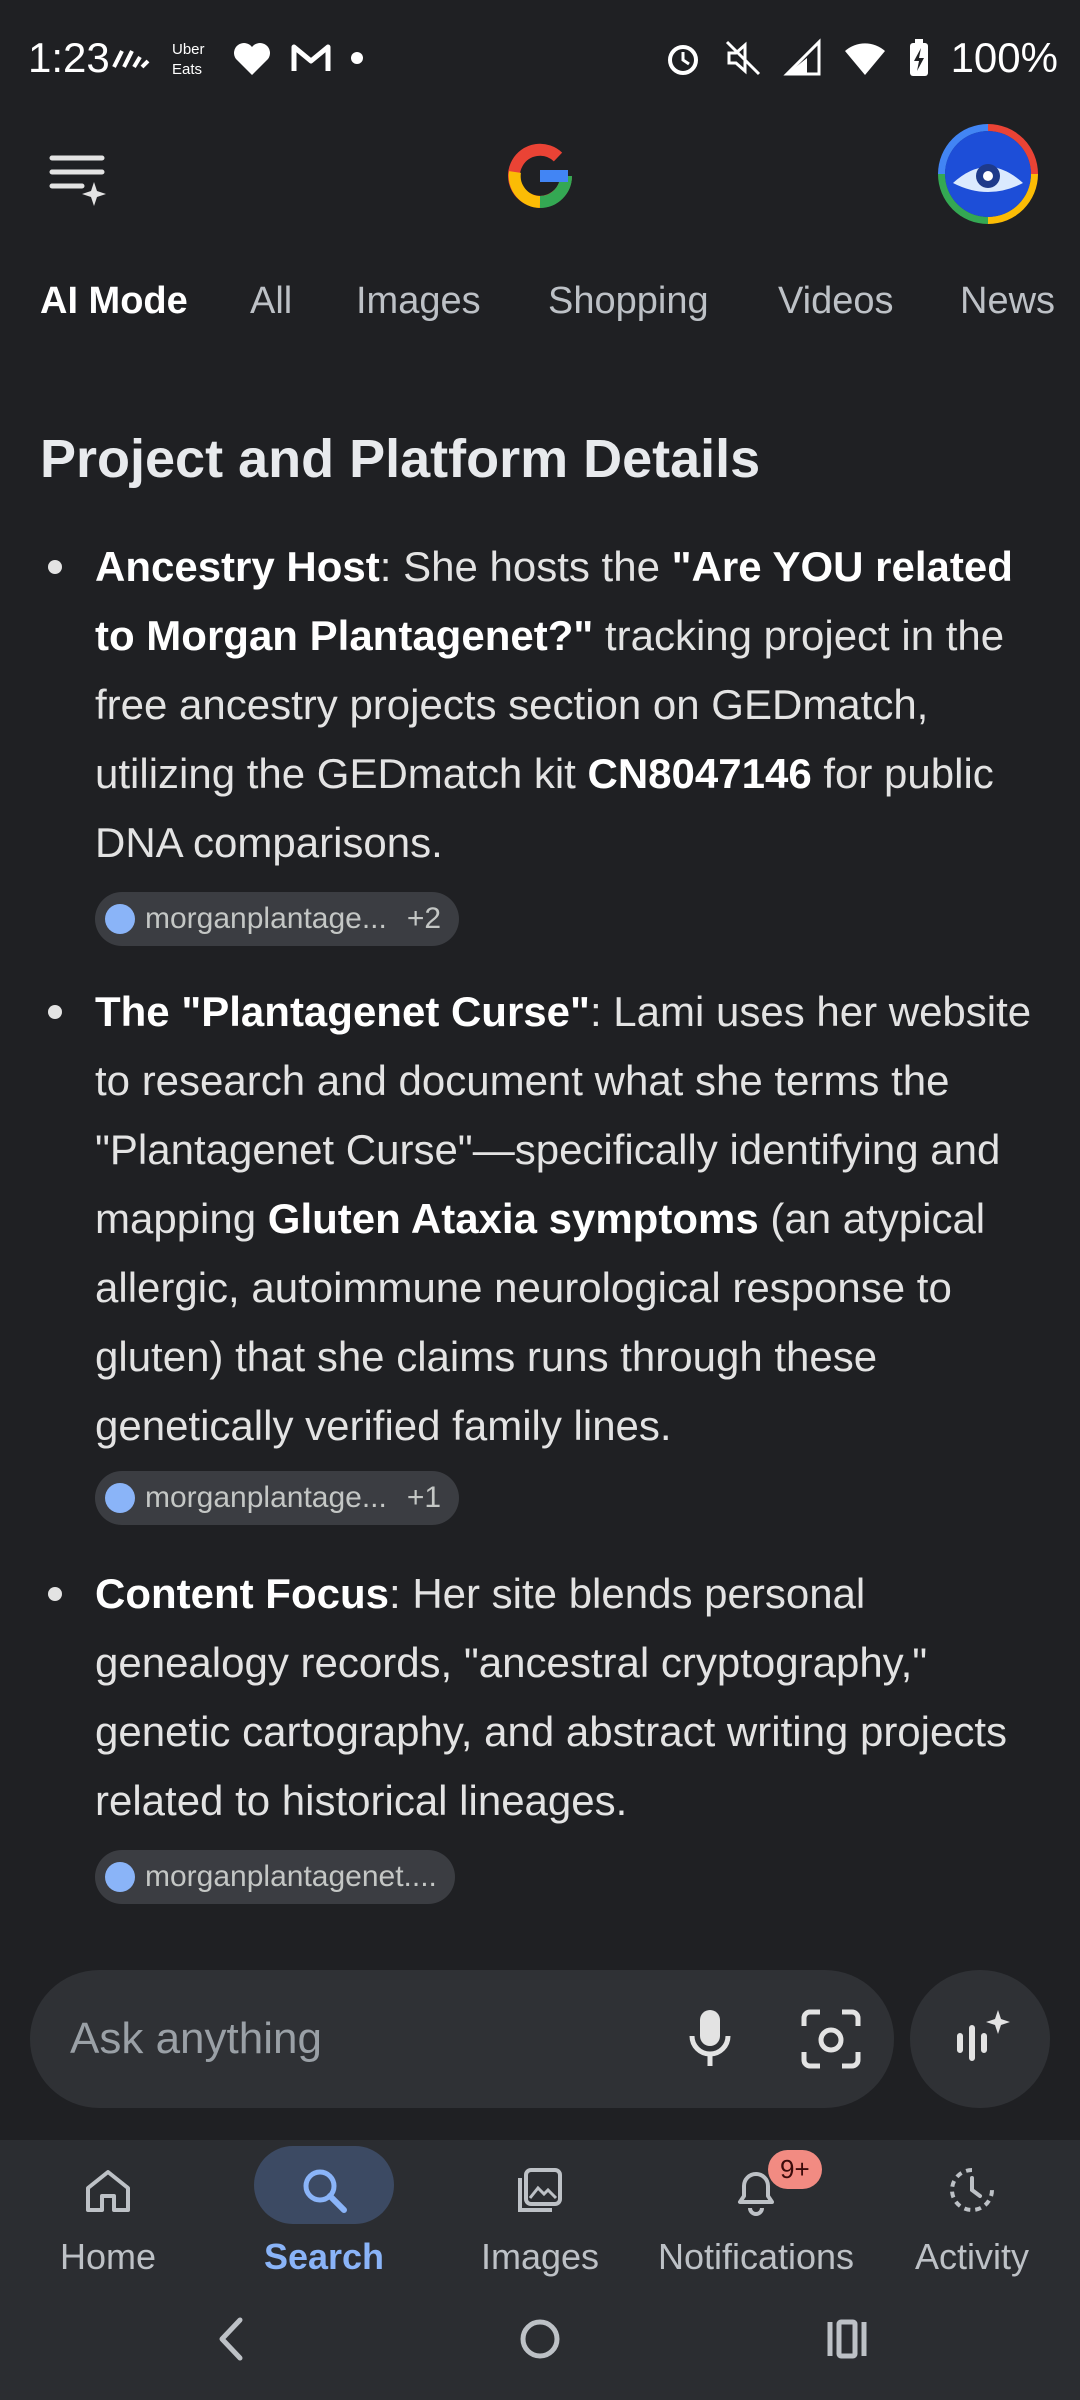 The image size is (1080, 2400). I want to click on status-bar: 1:23 Uber Eats 100%, so click(540, 60).